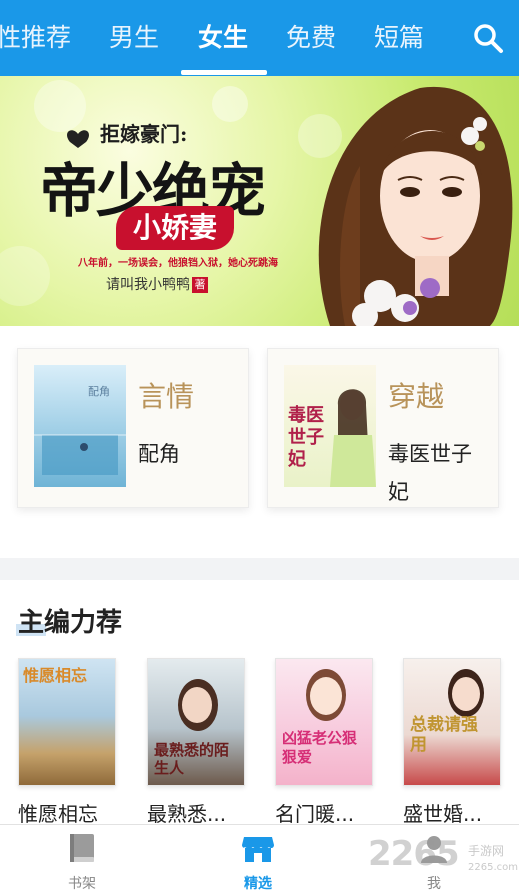 Image resolution: width=519 pixels, height=891 pixels. I want to click on category-name: 穿越, so click(416, 396).